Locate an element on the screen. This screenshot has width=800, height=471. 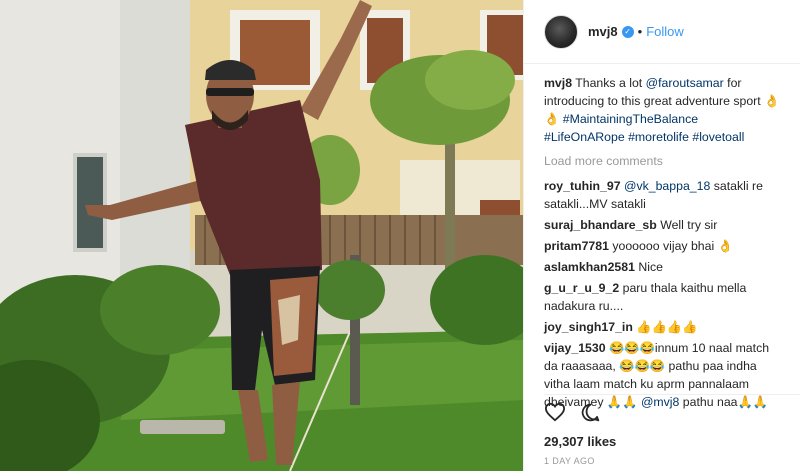
comment-item: aslamkhan2581 Nice is located at coordinates (662, 267).